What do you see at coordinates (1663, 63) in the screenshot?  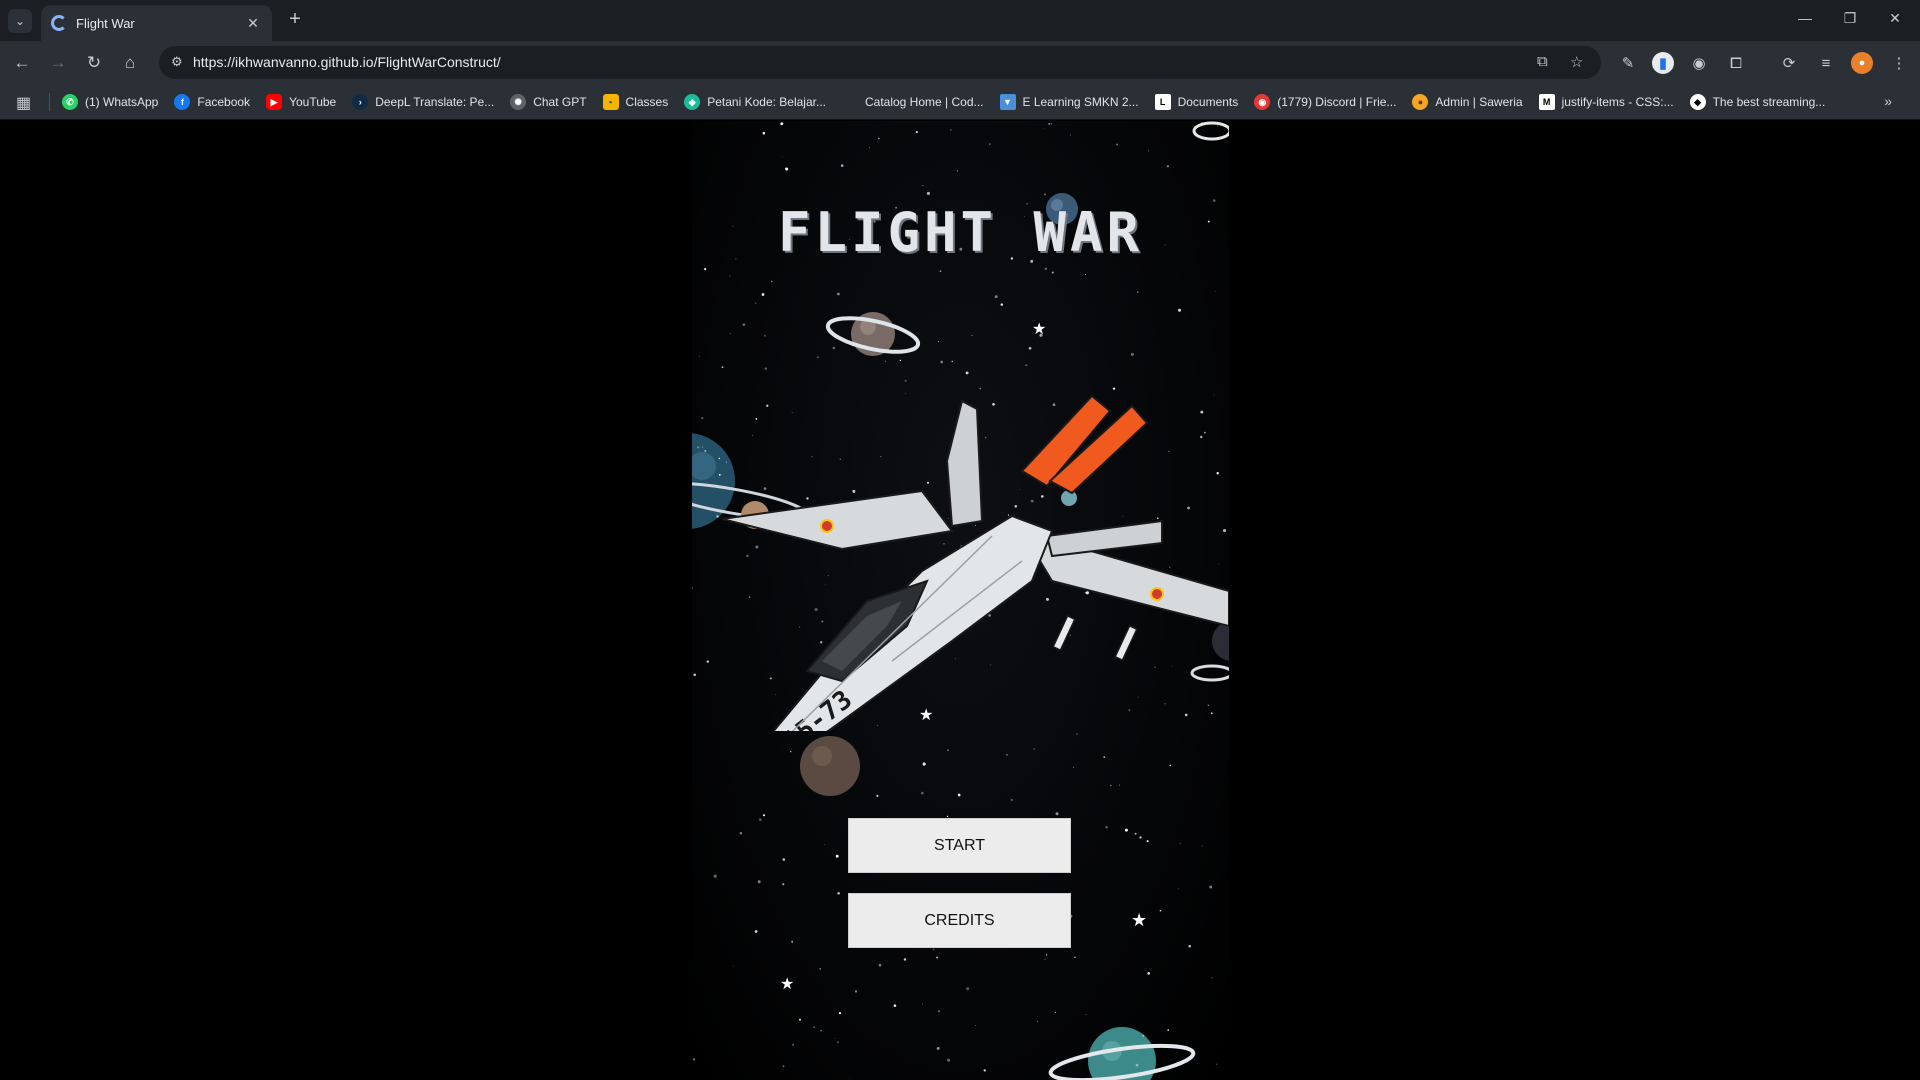 I see `translate-extension-icon: ▮` at bounding box center [1663, 63].